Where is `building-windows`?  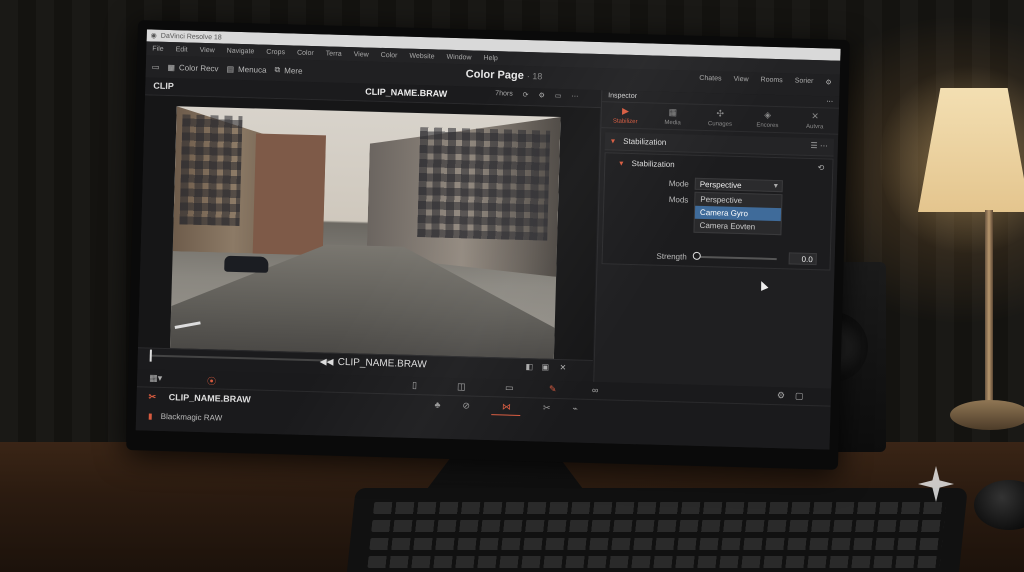 building-windows is located at coordinates (211, 170).